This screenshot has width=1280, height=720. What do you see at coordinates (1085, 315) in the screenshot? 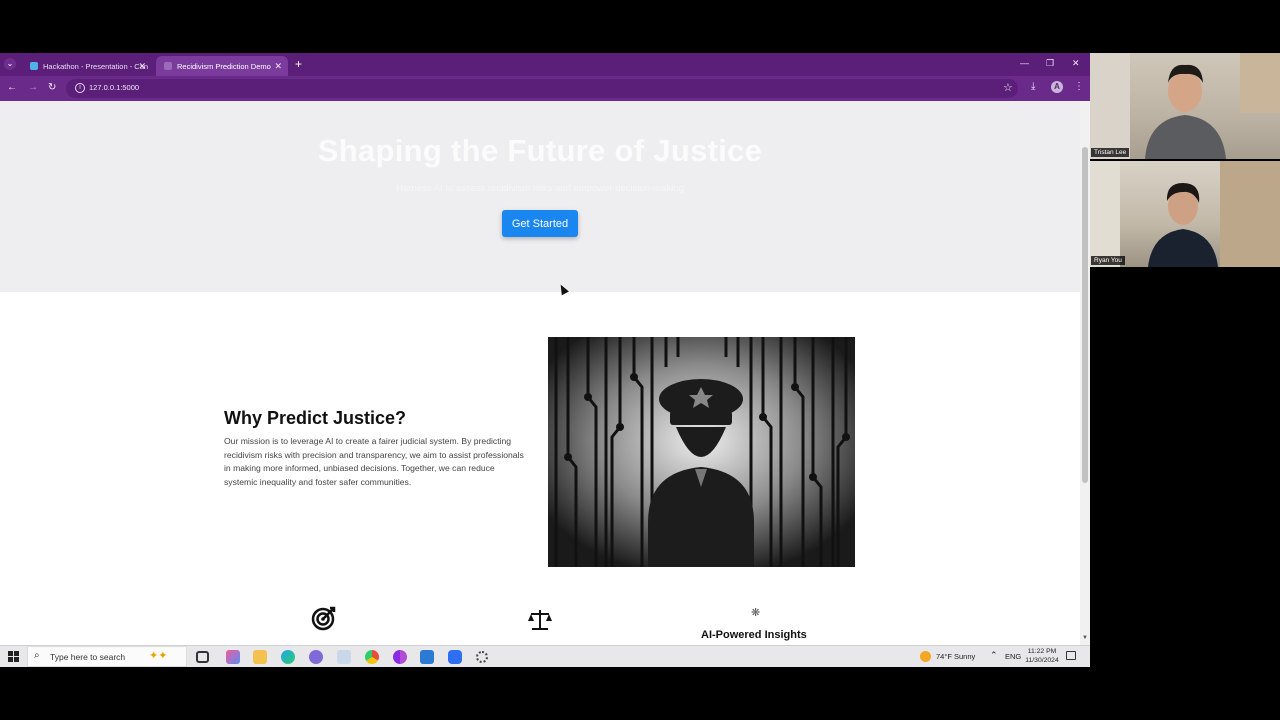
I see `scrollbar-thumb` at bounding box center [1085, 315].